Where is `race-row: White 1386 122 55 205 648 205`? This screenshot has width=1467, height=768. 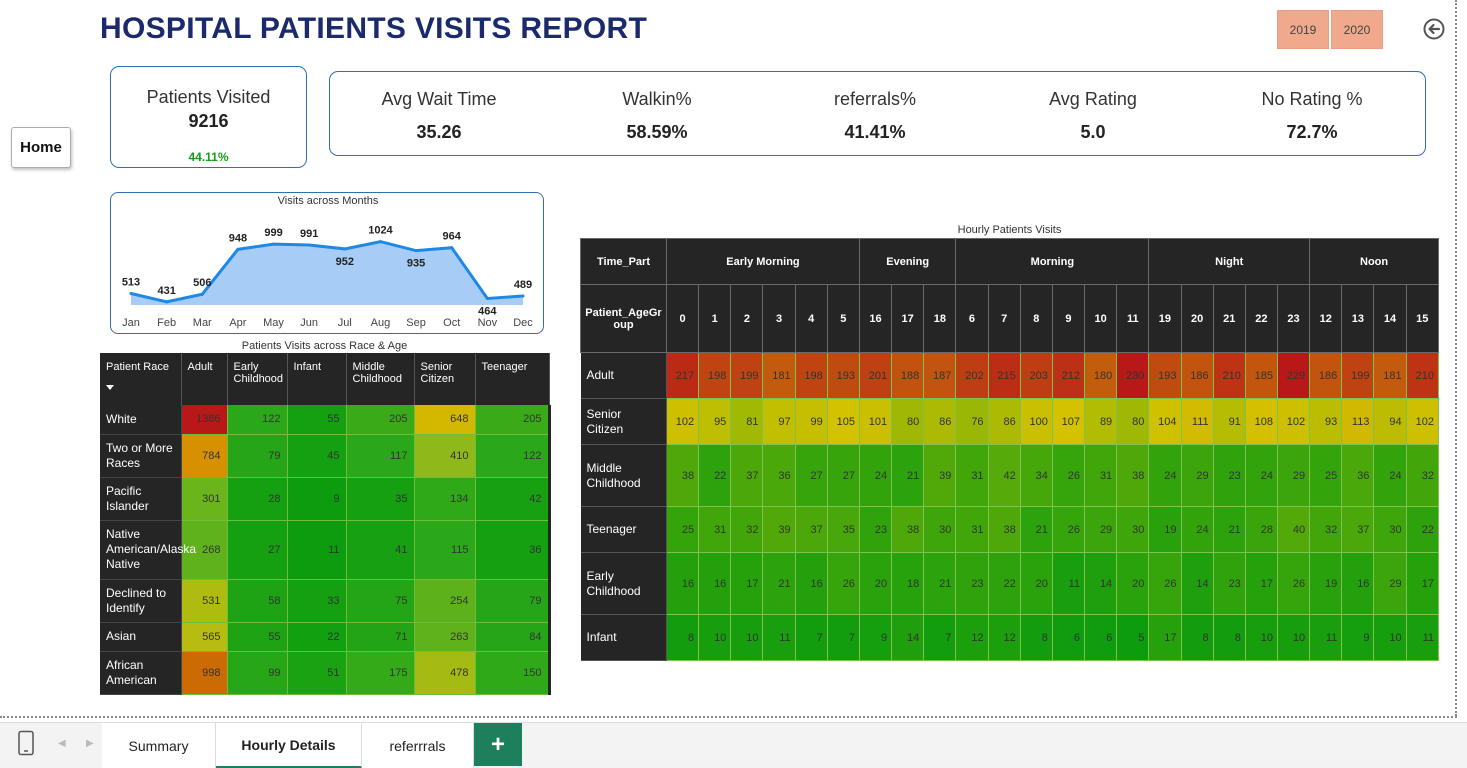 race-row: White 1386 122 55 205 648 205 is located at coordinates (325, 420).